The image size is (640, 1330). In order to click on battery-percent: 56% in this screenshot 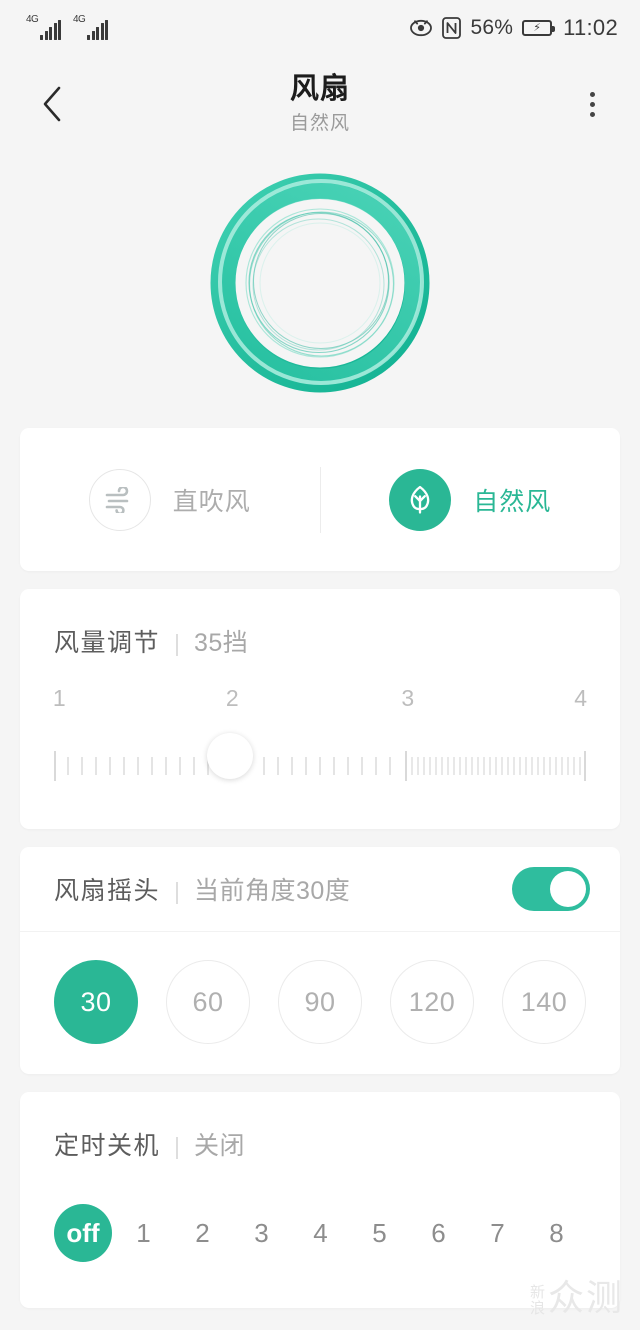, I will do `click(492, 27)`.